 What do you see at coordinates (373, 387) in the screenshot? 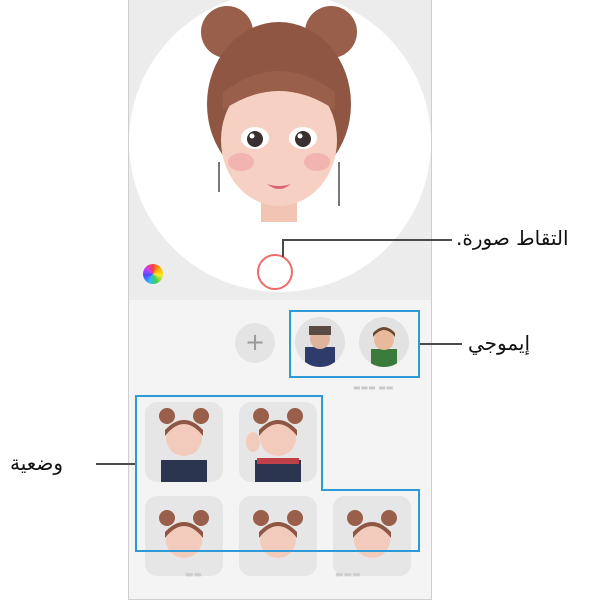
I see `faded-caption: ▬▬▬ ▬▬` at bounding box center [373, 387].